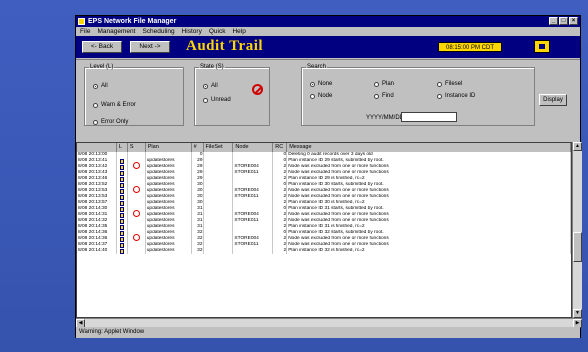 The image size is (588, 352). Describe the element at coordinates (104, 86) in the screenshot. I see `level-all-label: All` at that location.